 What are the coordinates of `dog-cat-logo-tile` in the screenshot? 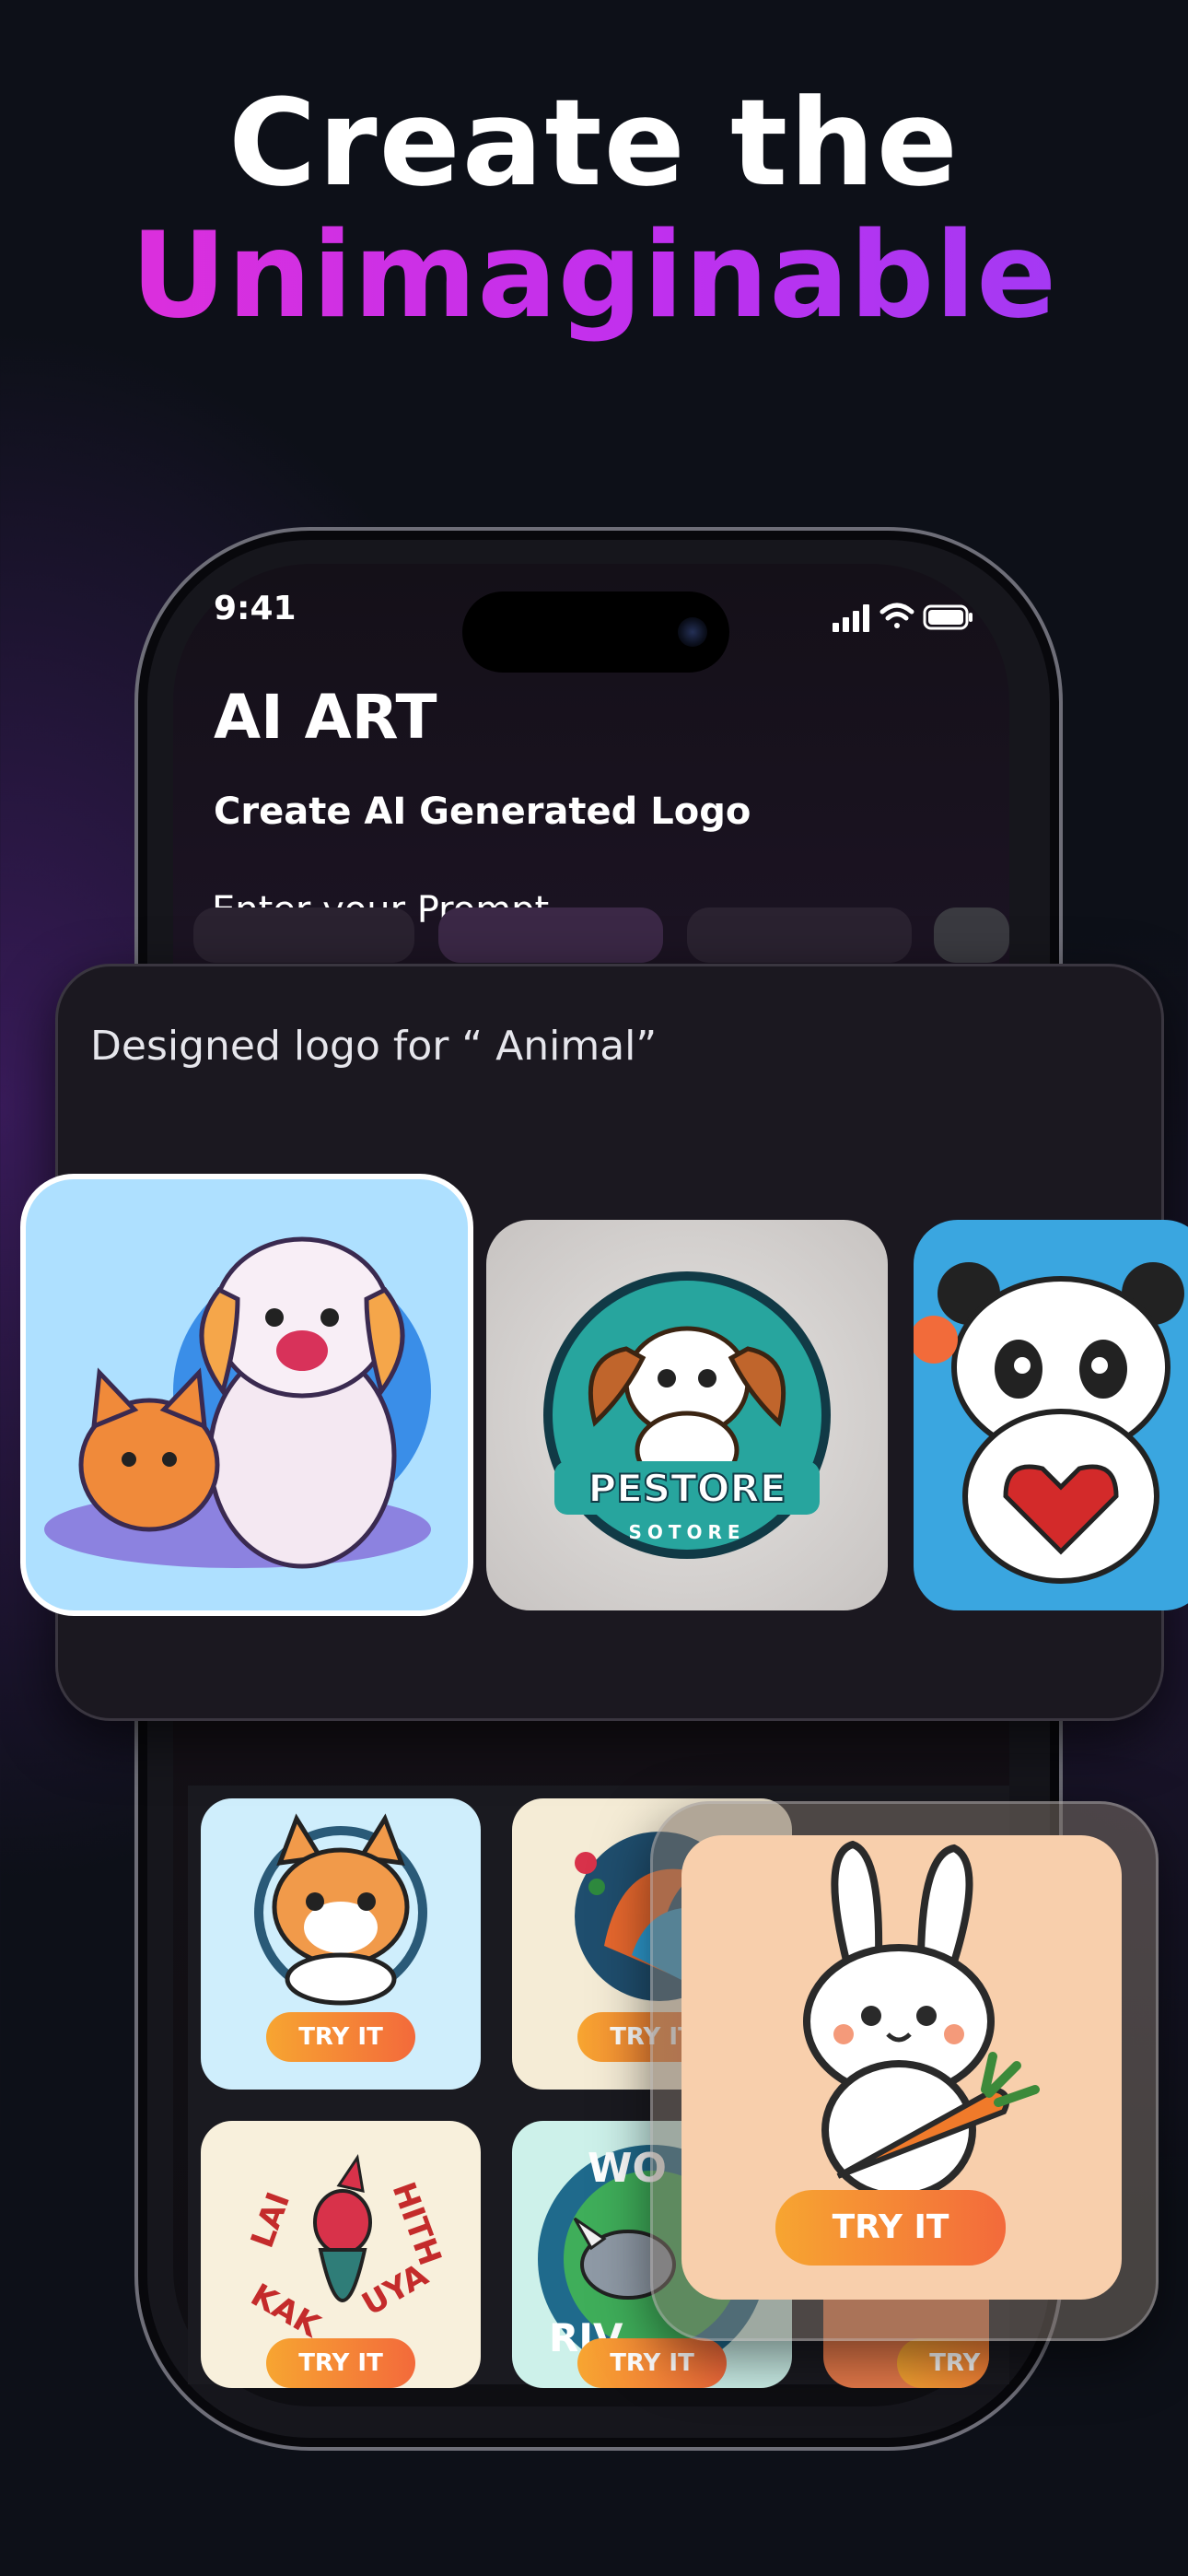 It's located at (246, 1395).